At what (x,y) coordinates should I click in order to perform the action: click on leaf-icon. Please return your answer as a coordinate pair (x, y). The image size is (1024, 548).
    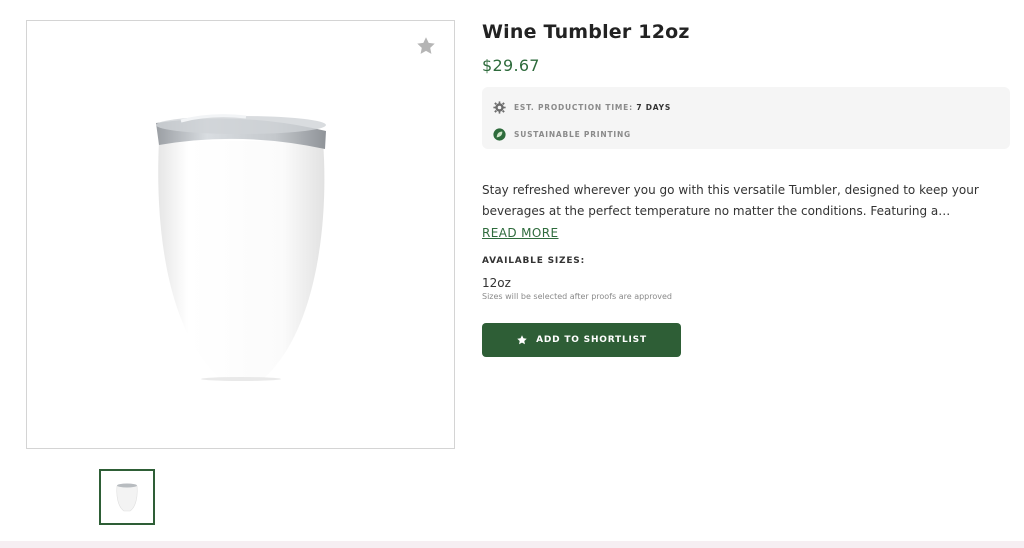
    Looking at the image, I should click on (499, 134).